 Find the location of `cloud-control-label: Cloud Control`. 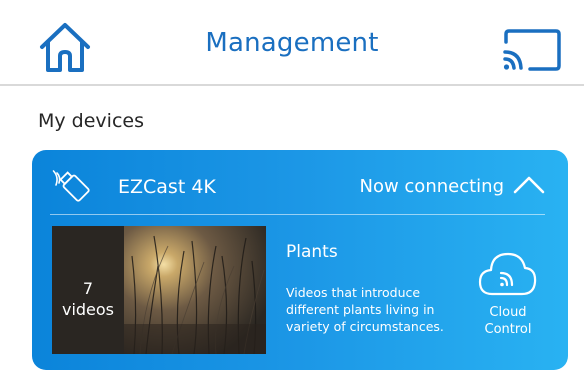

cloud-control-label: Cloud Control is located at coordinates (508, 321).